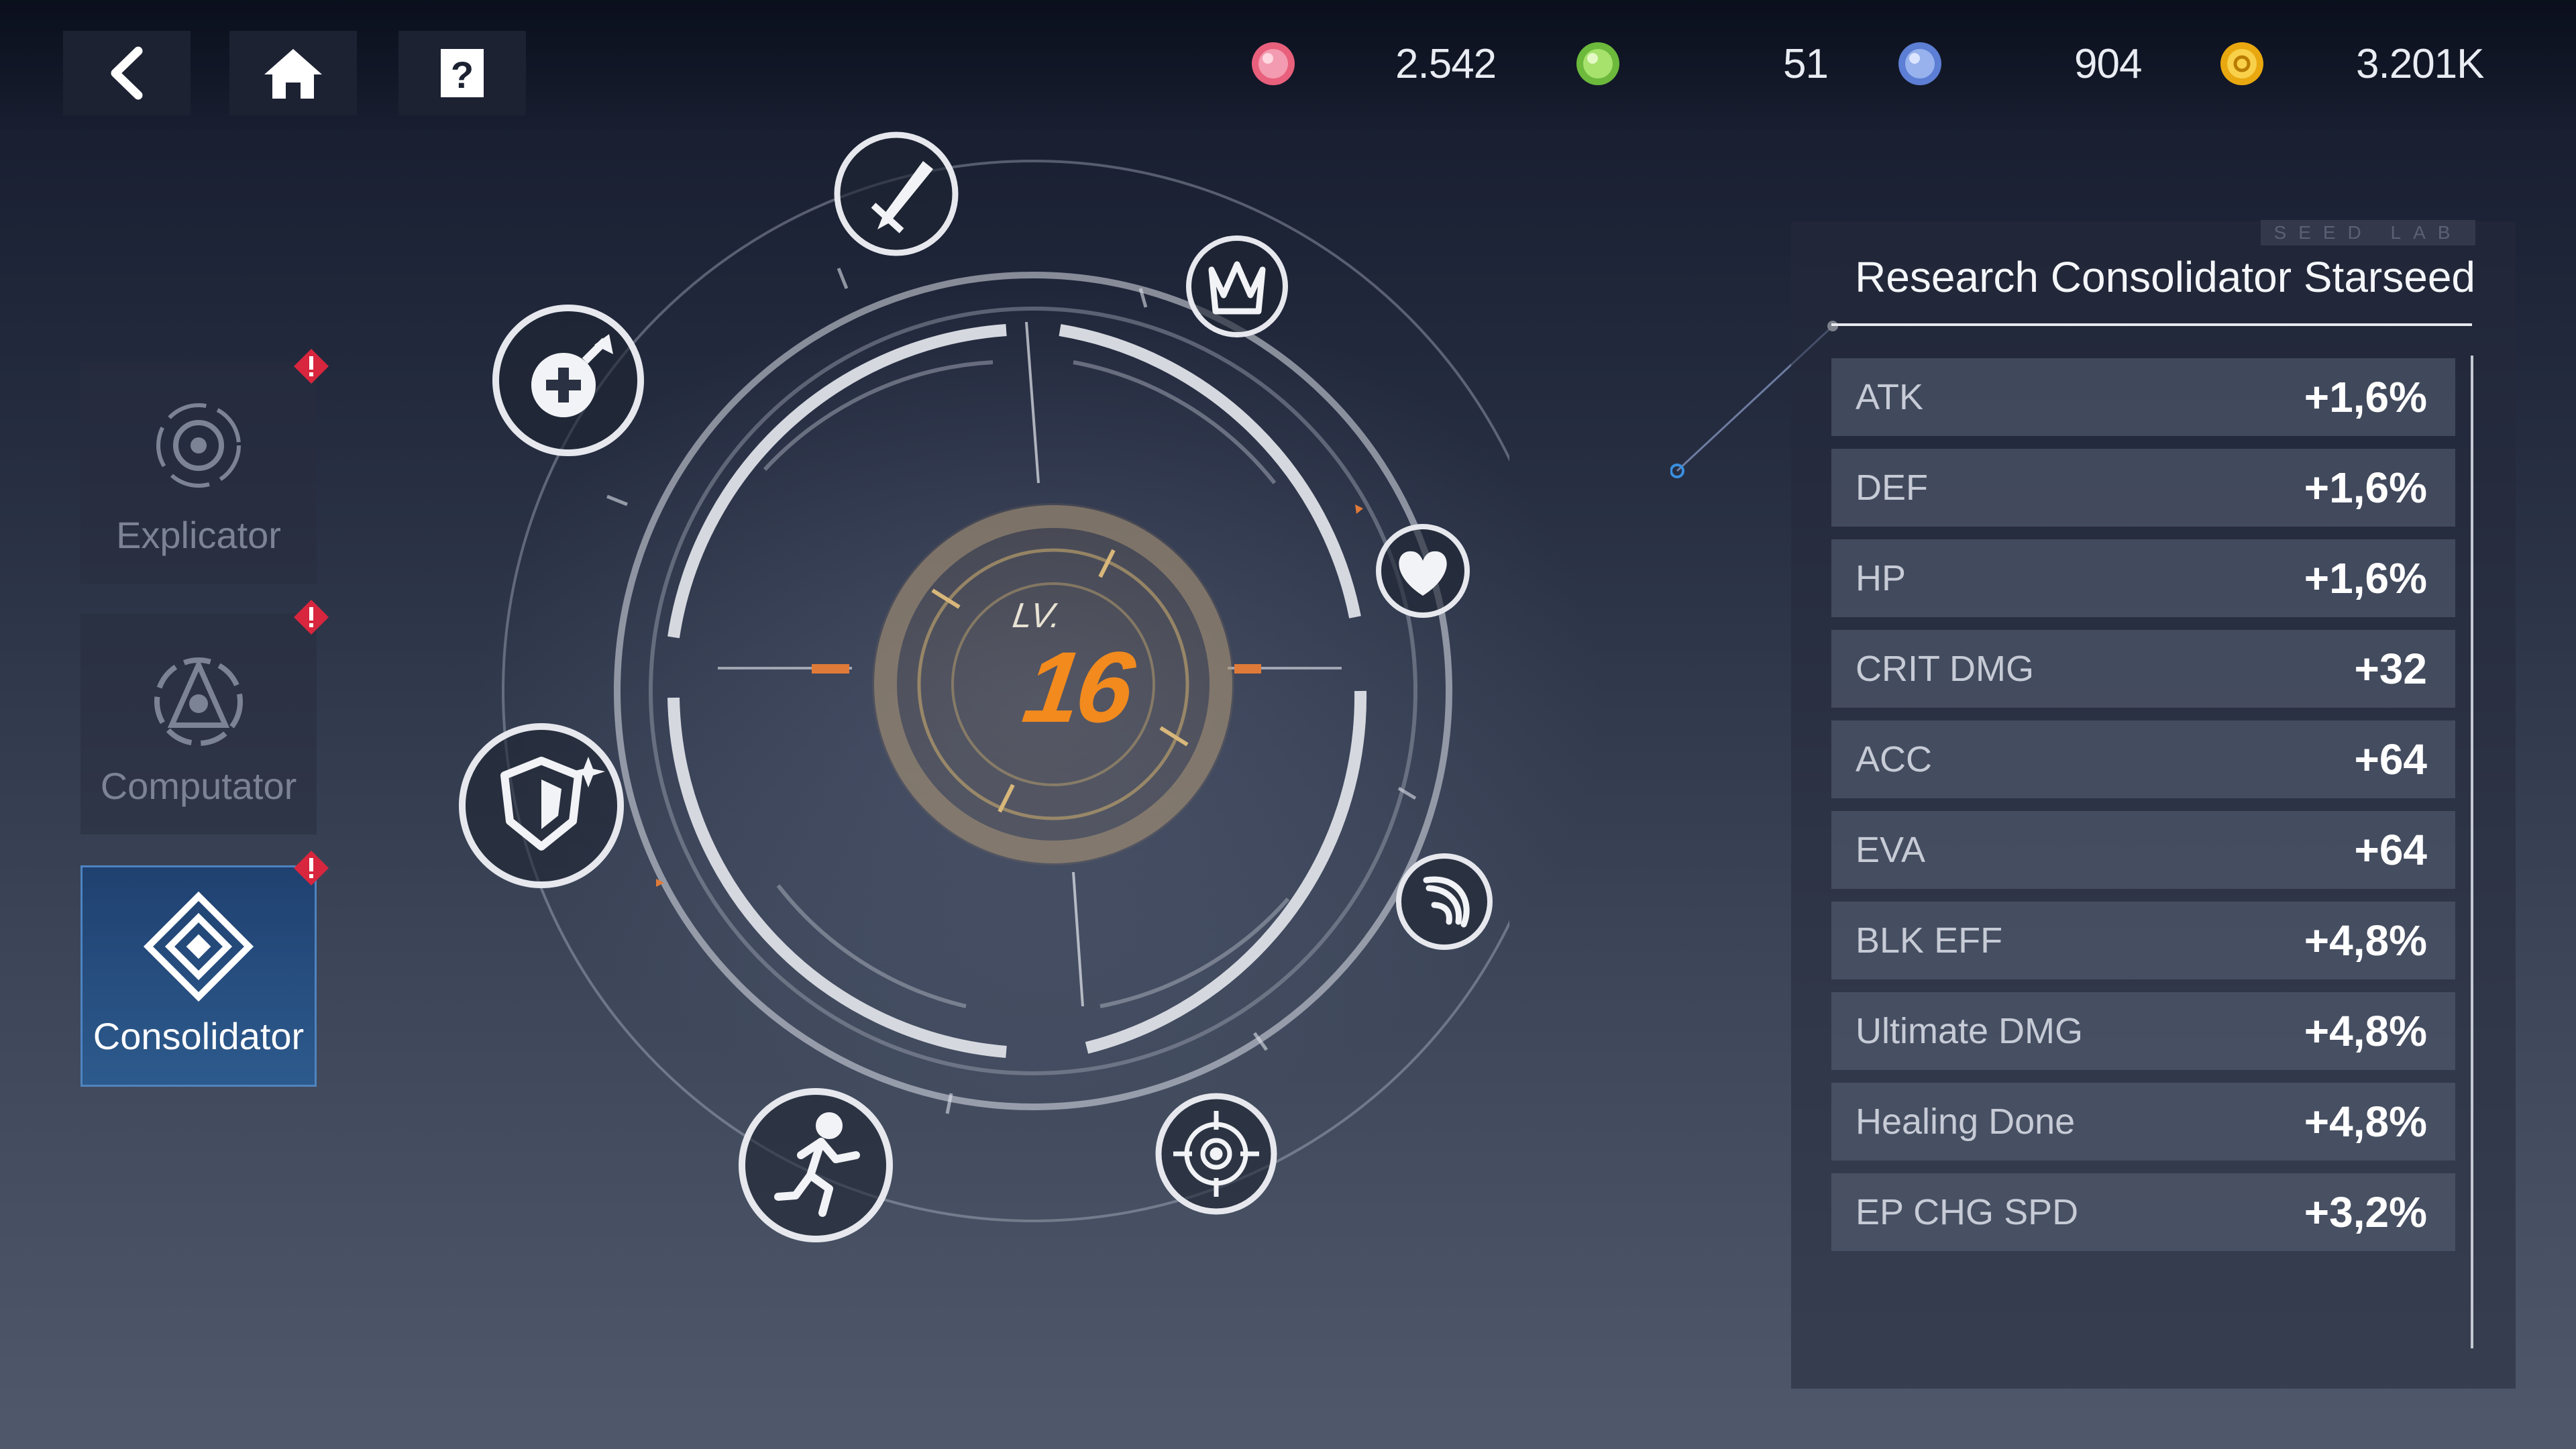 The image size is (2576, 1449). What do you see at coordinates (2143, 578) in the screenshot?
I see `stat-row-hp: HP +1,6%` at bounding box center [2143, 578].